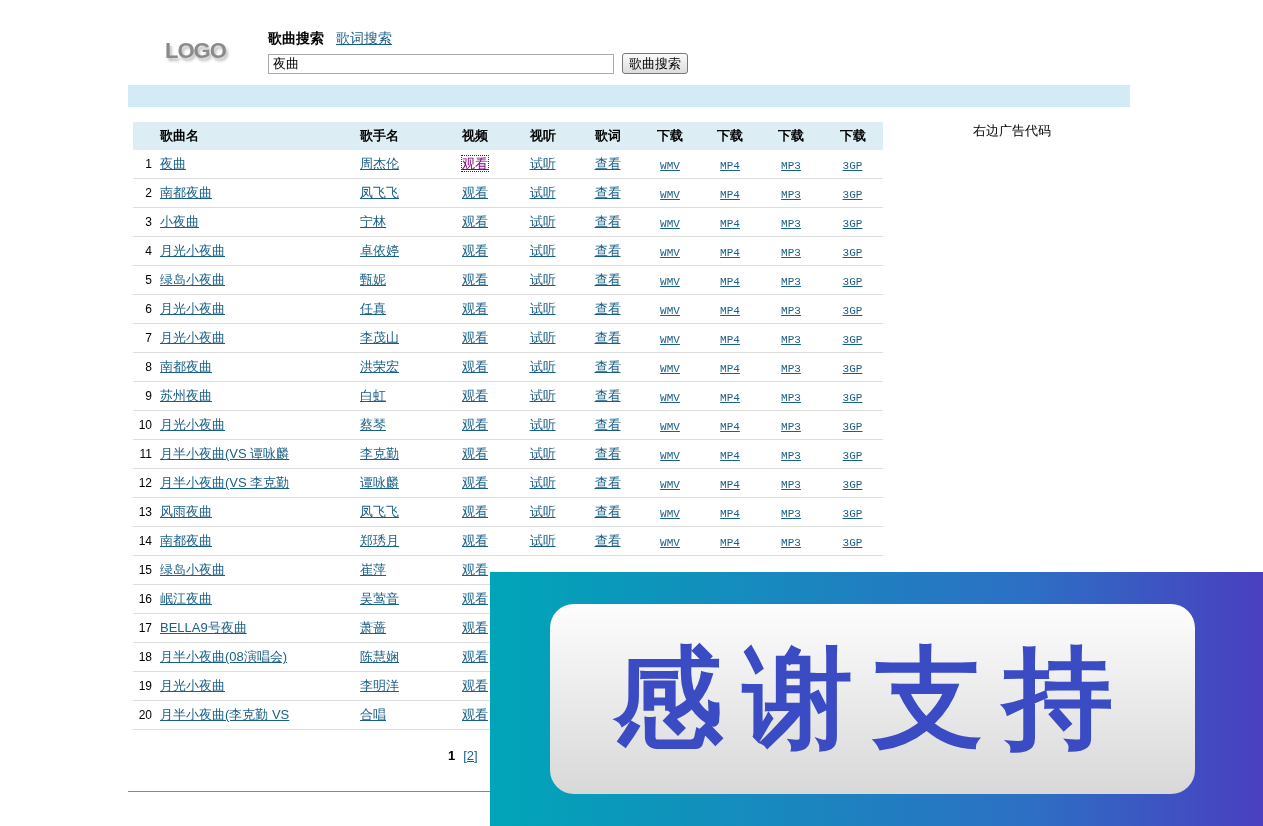  What do you see at coordinates (224, 656) in the screenshot?
I see `song-link: 月半小夜曲(08演唱会)` at bounding box center [224, 656].